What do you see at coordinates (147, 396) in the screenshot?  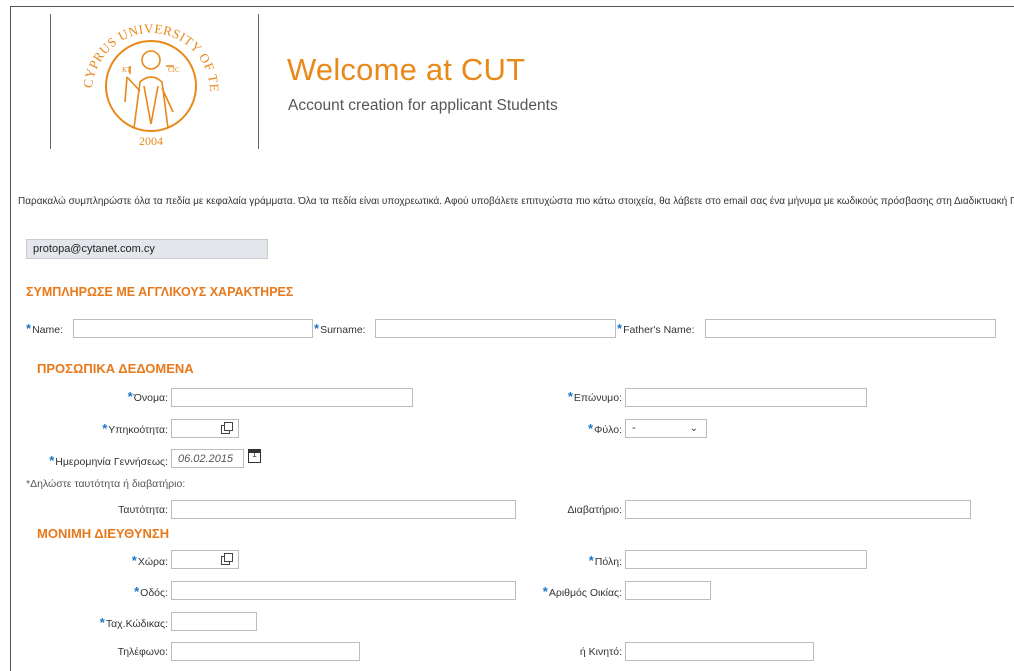 I see `onoma-label: *Όνομα:` at bounding box center [147, 396].